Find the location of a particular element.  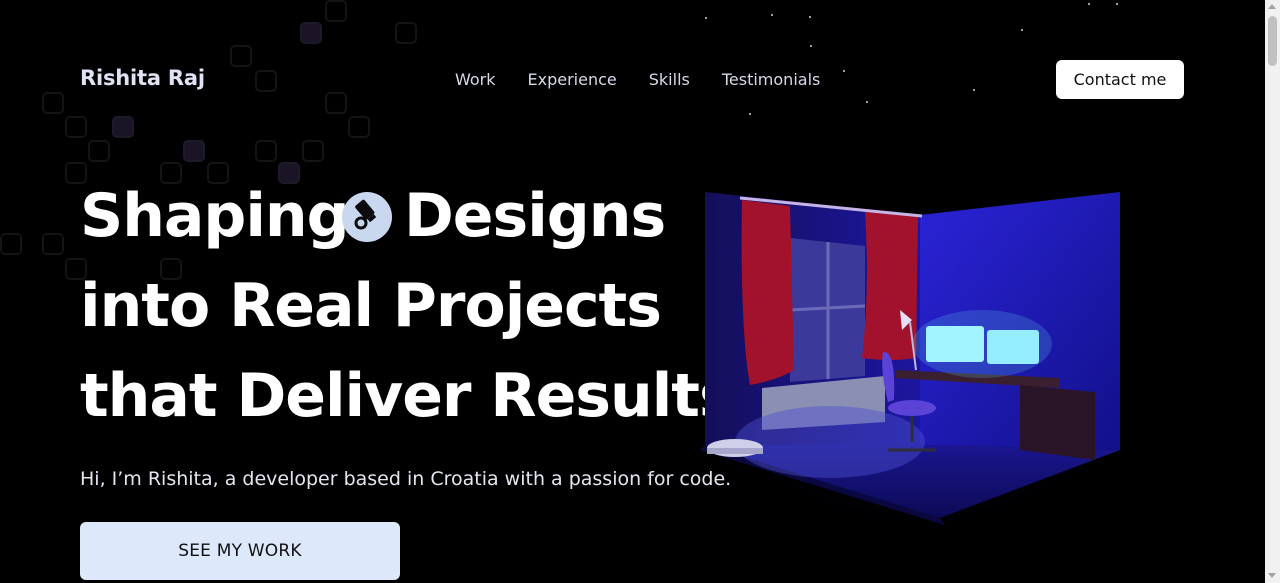

nav-link-skills: Skills is located at coordinates (669, 79).